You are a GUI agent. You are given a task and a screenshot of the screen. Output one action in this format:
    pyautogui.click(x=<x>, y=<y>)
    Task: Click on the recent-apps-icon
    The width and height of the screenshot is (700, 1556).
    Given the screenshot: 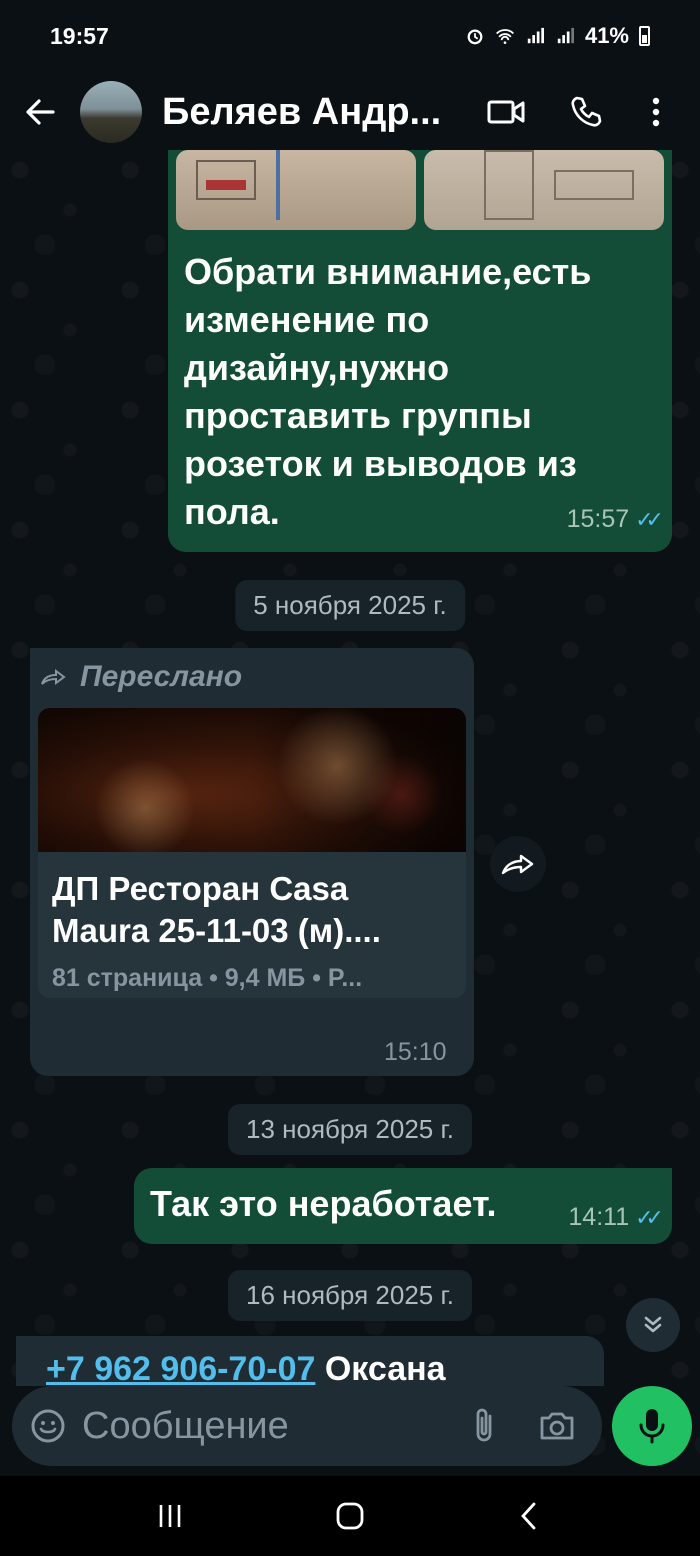 What is the action you would take?
    pyautogui.click(x=170, y=1516)
    